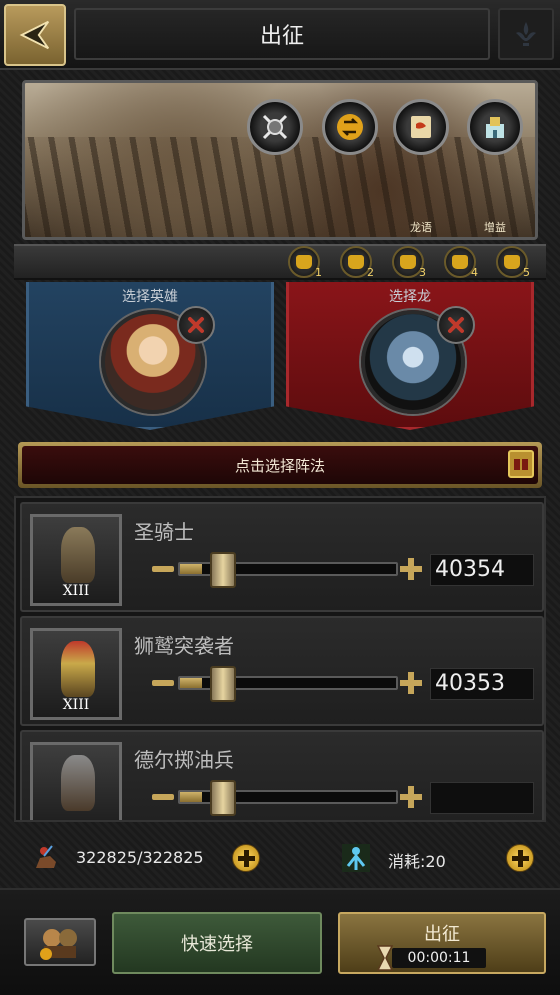 This screenshot has width=560, height=995. Describe the element at coordinates (280, 858) in the screenshot. I see `march-summary: 322825/322825 消耗:20` at that location.